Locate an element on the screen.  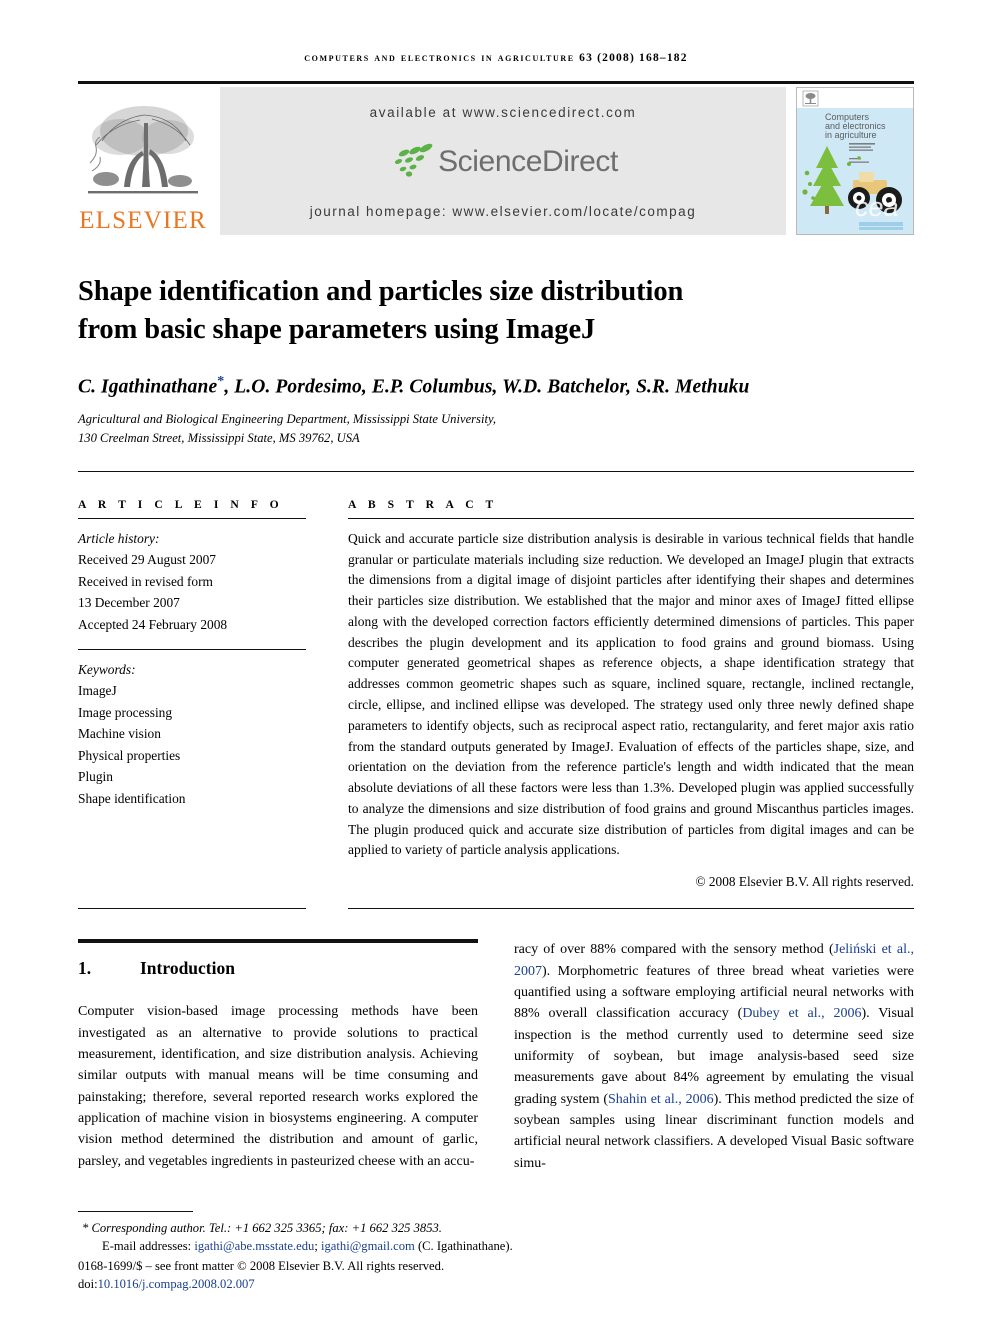
section-heading: 1. Introduction is located at coordinates (278, 968).